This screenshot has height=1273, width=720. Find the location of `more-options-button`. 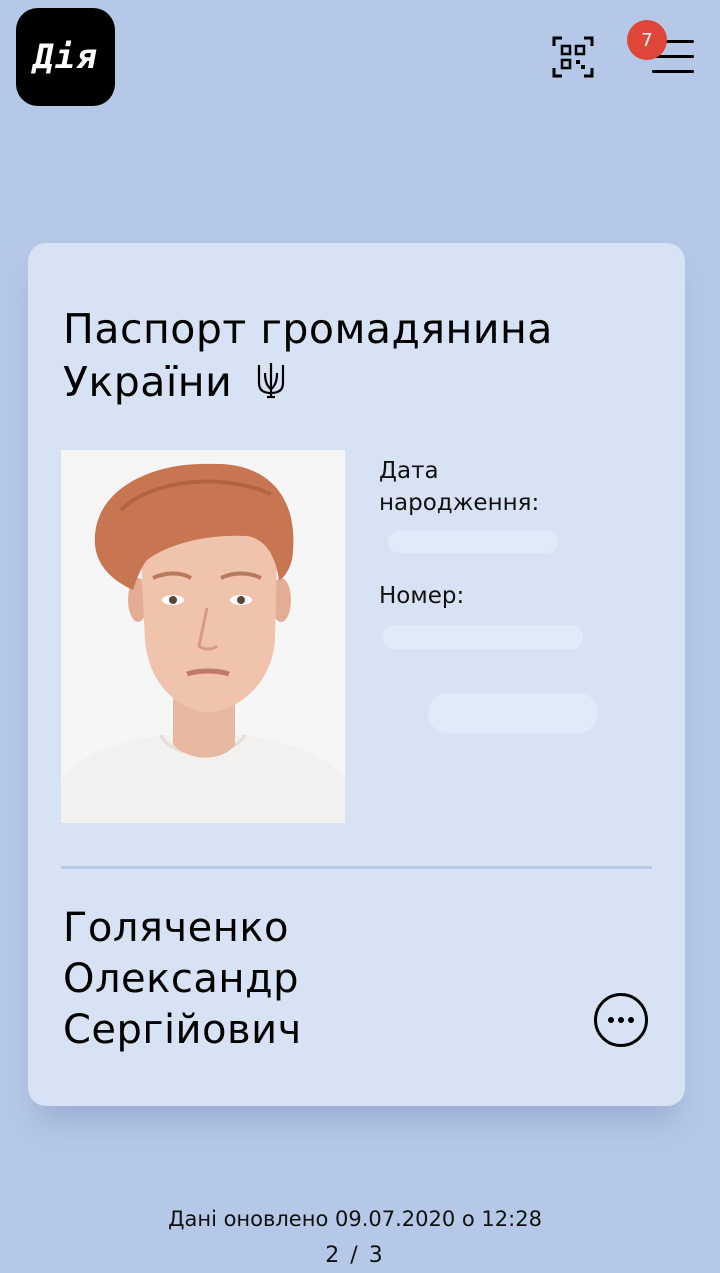

more-options-button is located at coordinates (621, 1020).